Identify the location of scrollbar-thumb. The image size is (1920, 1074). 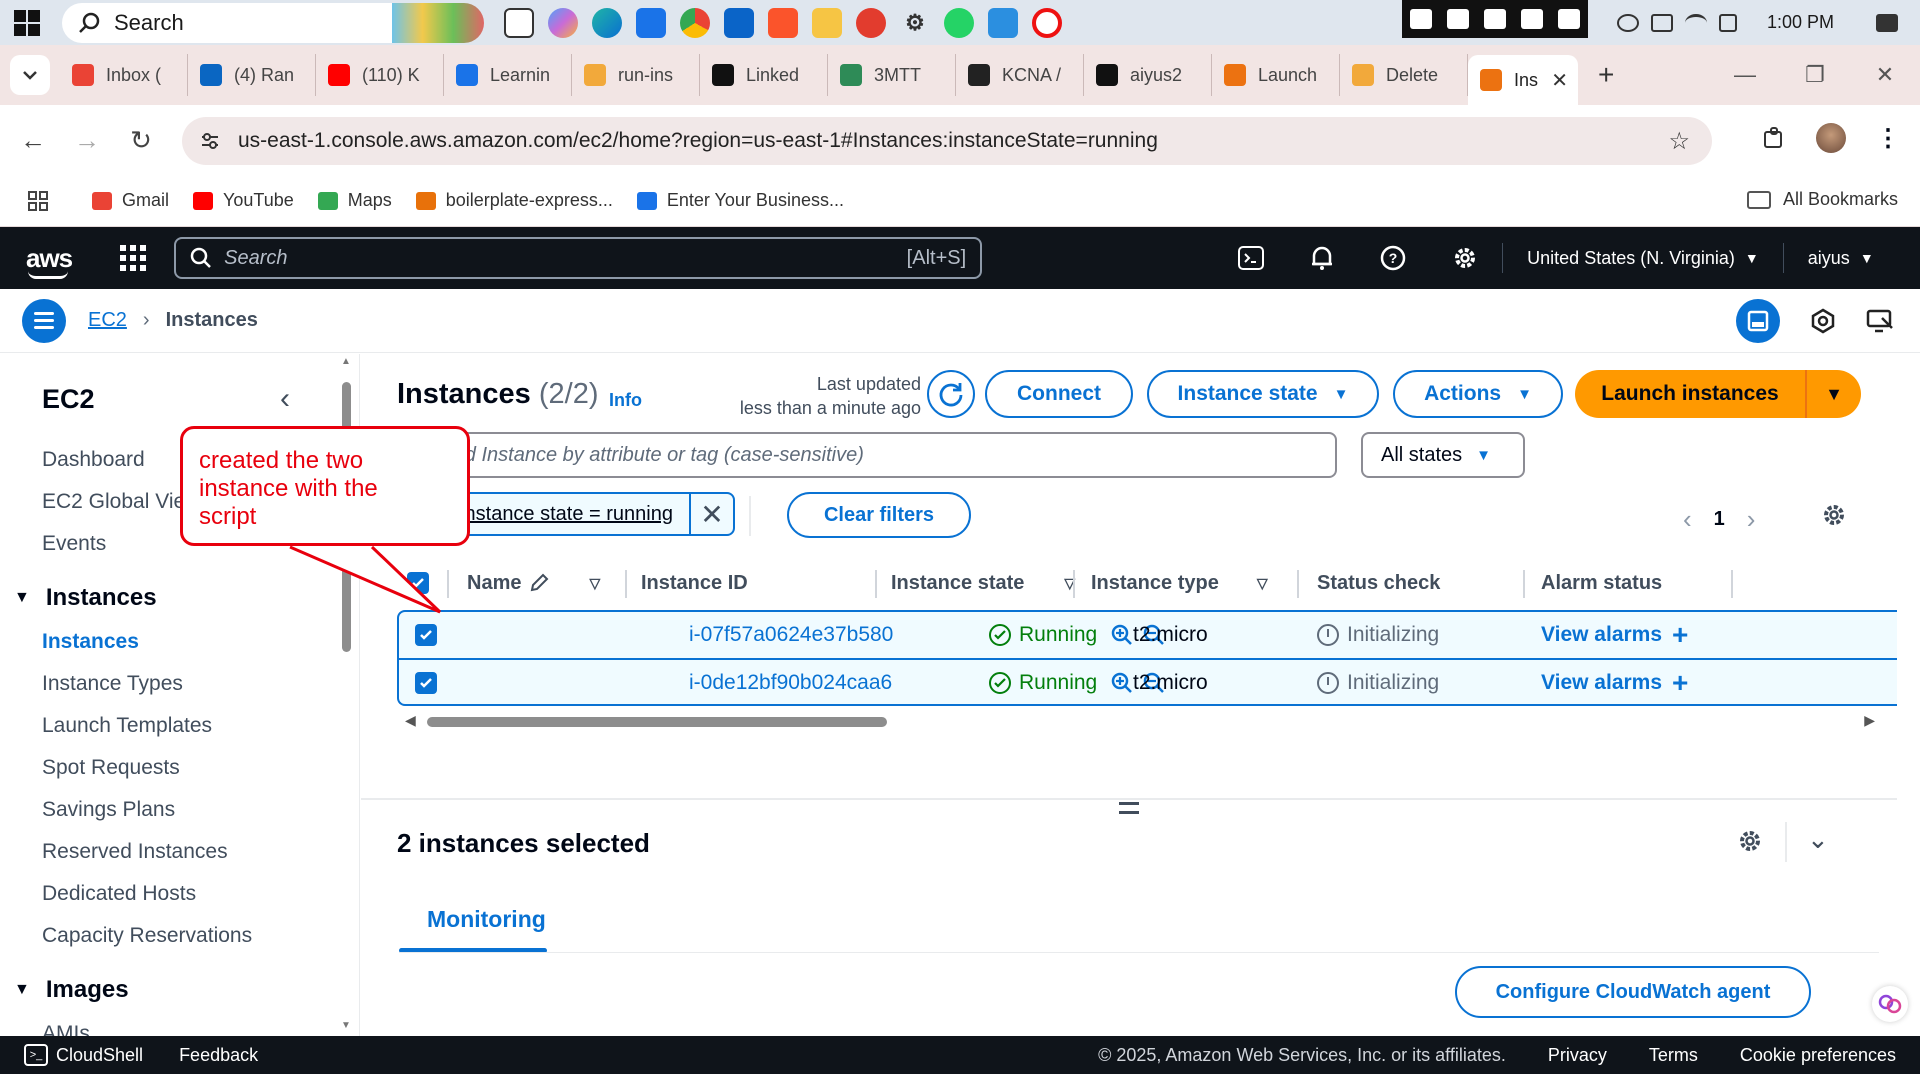
(657, 722).